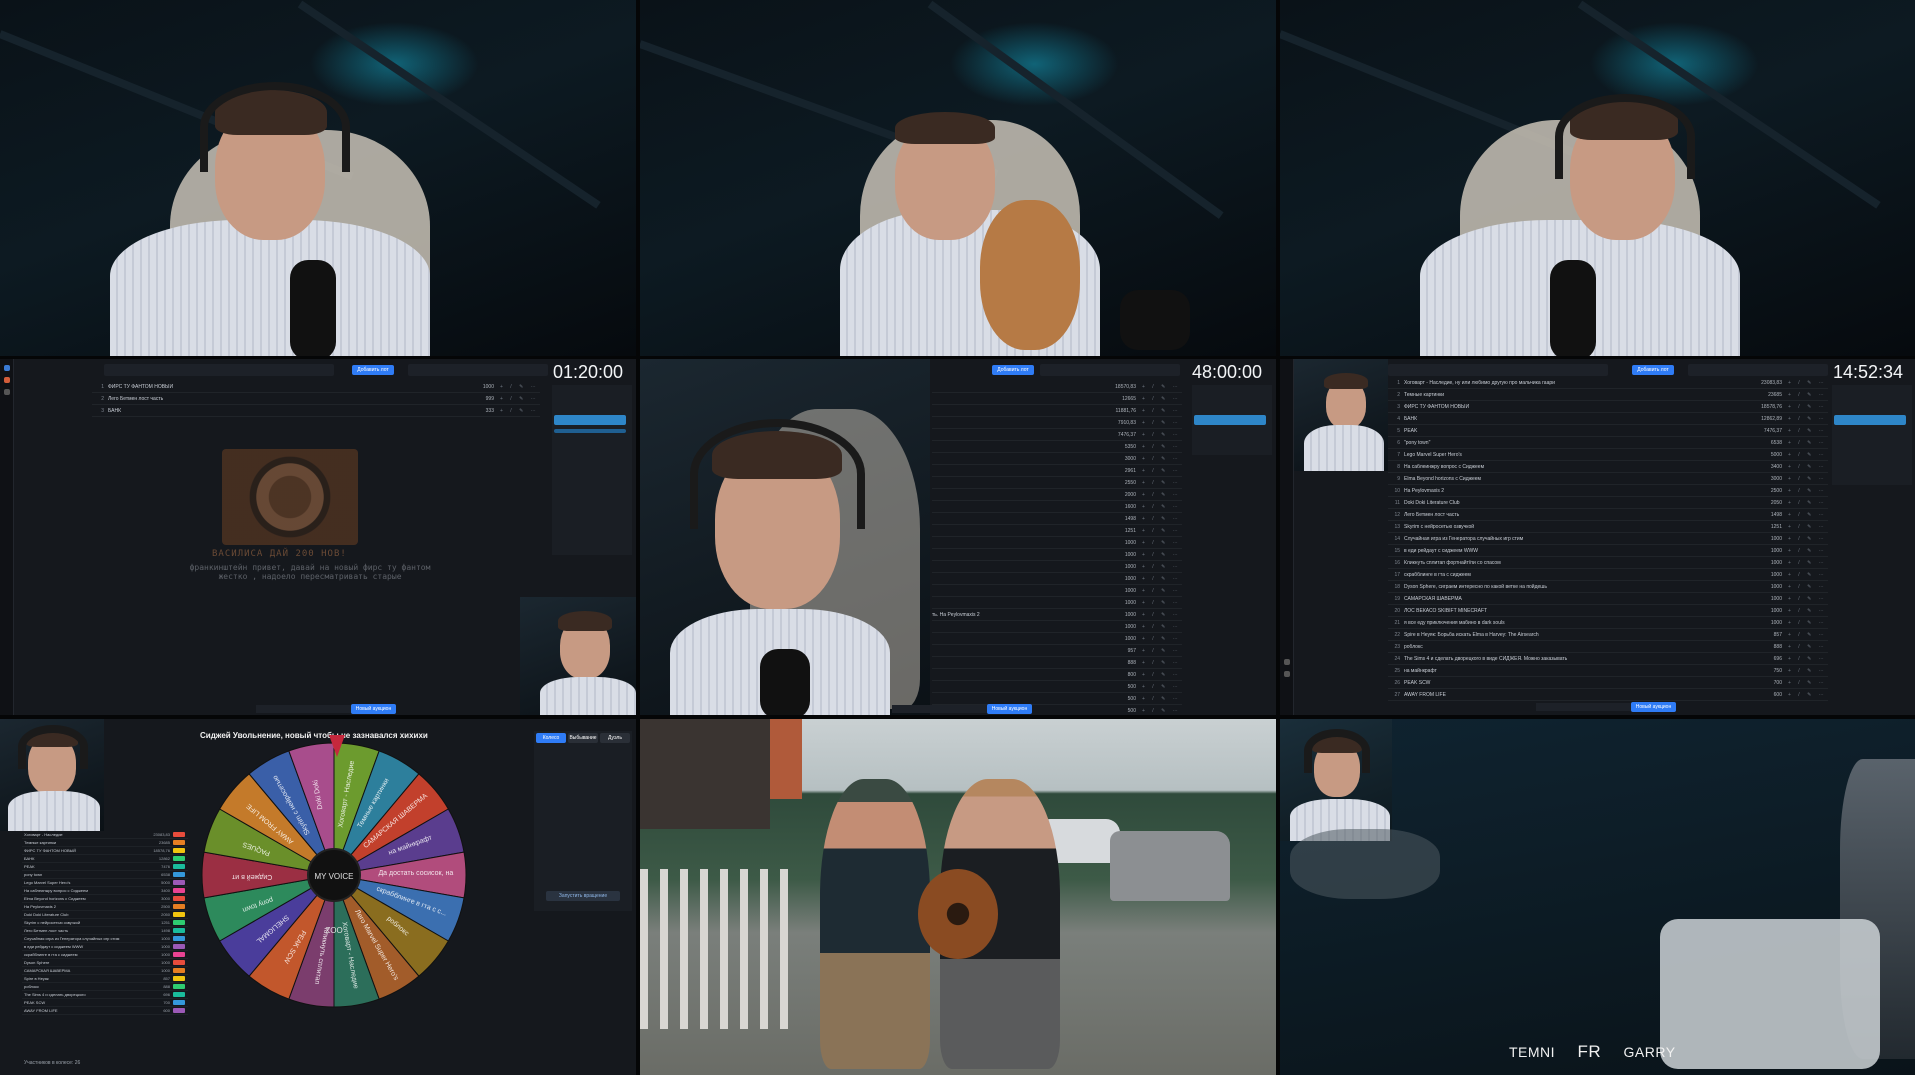  What do you see at coordinates (316, 387) in the screenshot?
I see `list-item: 1 ФИРС ТУ ФАНТОМ НОВЫЙ 1000 + / ✎ ⋯` at bounding box center [316, 387].